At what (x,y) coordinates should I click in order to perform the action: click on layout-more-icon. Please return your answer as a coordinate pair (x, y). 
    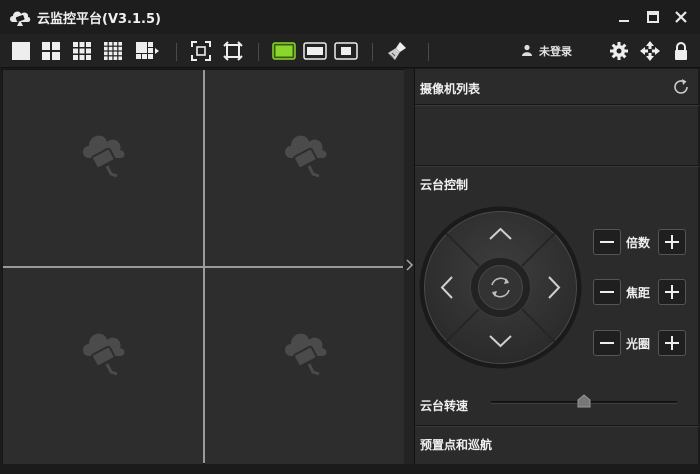
    Looking at the image, I should click on (147, 50).